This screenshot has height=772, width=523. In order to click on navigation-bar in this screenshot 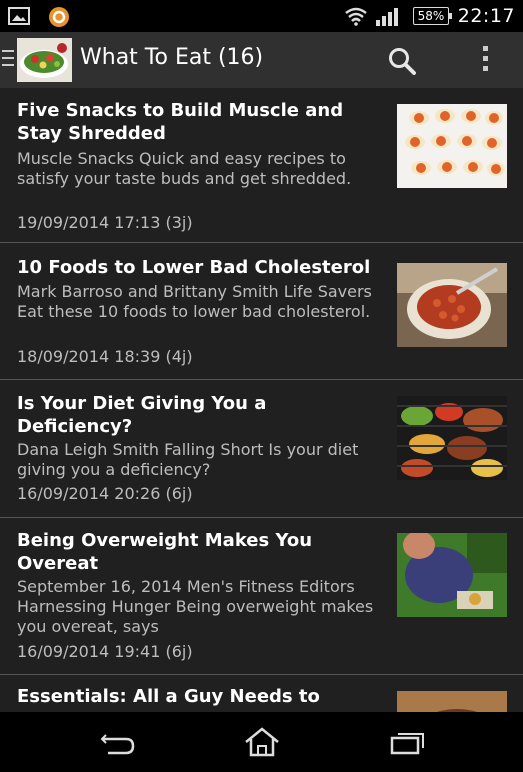, I will do `click(261, 742)`.